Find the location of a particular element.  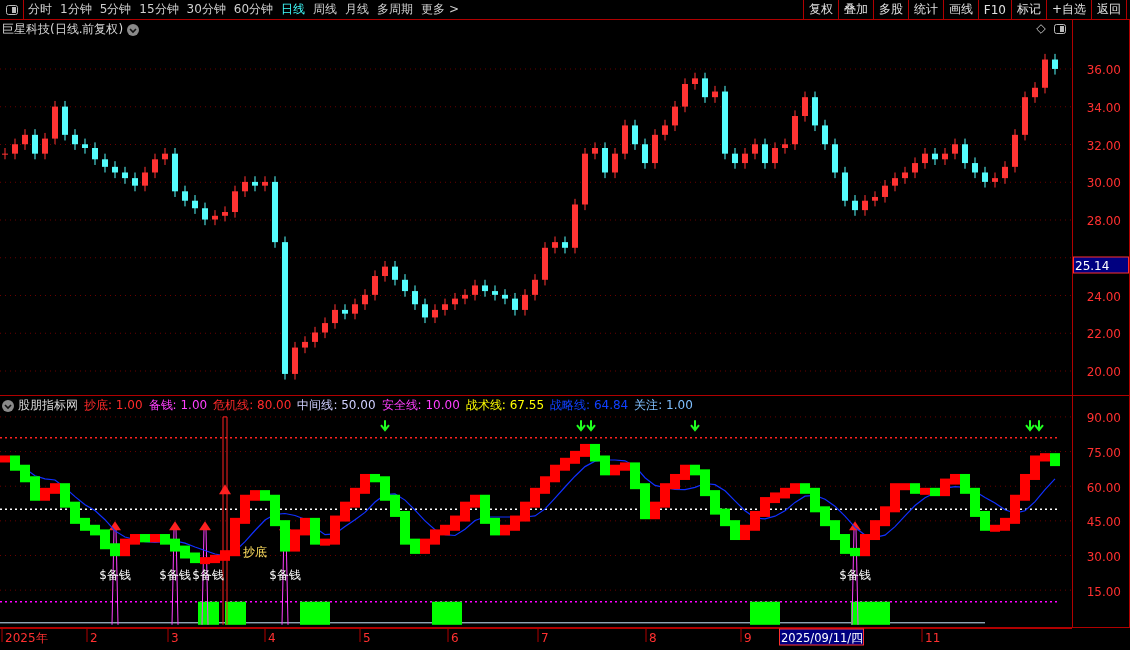

axis-label: 36.00 is located at coordinates (1103, 70).